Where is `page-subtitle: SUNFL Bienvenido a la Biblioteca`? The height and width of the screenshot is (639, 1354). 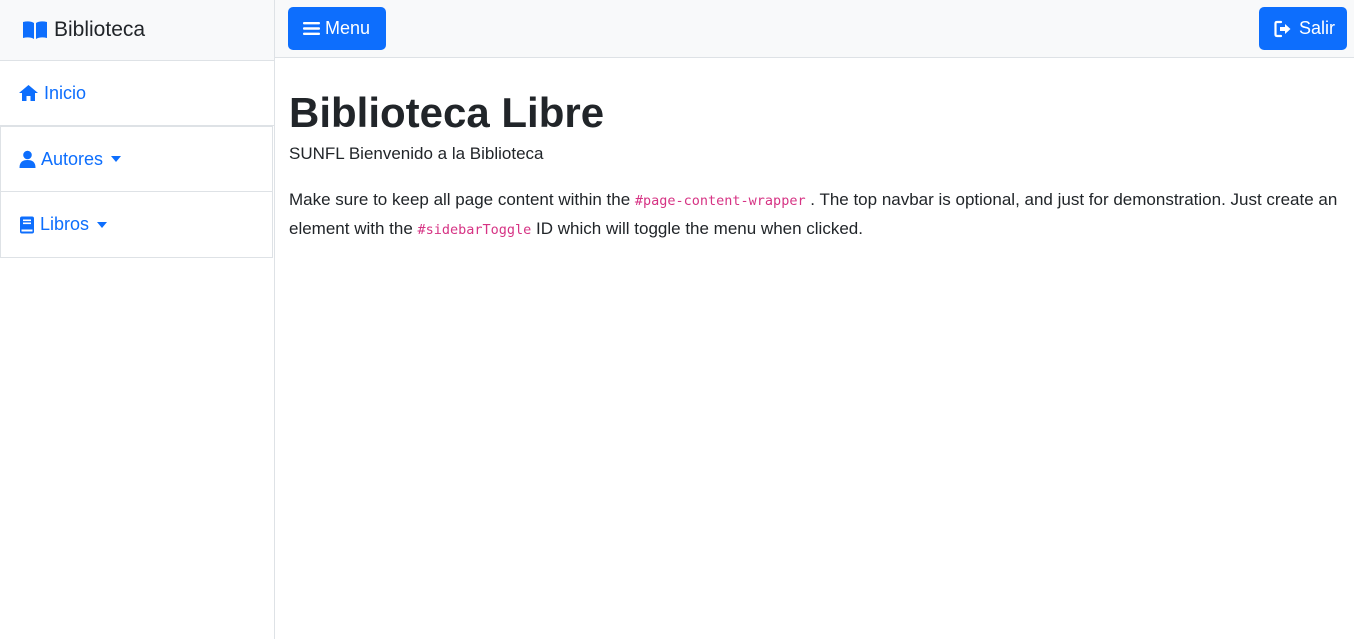 page-subtitle: SUNFL Bienvenido a la Biblioteca is located at coordinates (416, 154).